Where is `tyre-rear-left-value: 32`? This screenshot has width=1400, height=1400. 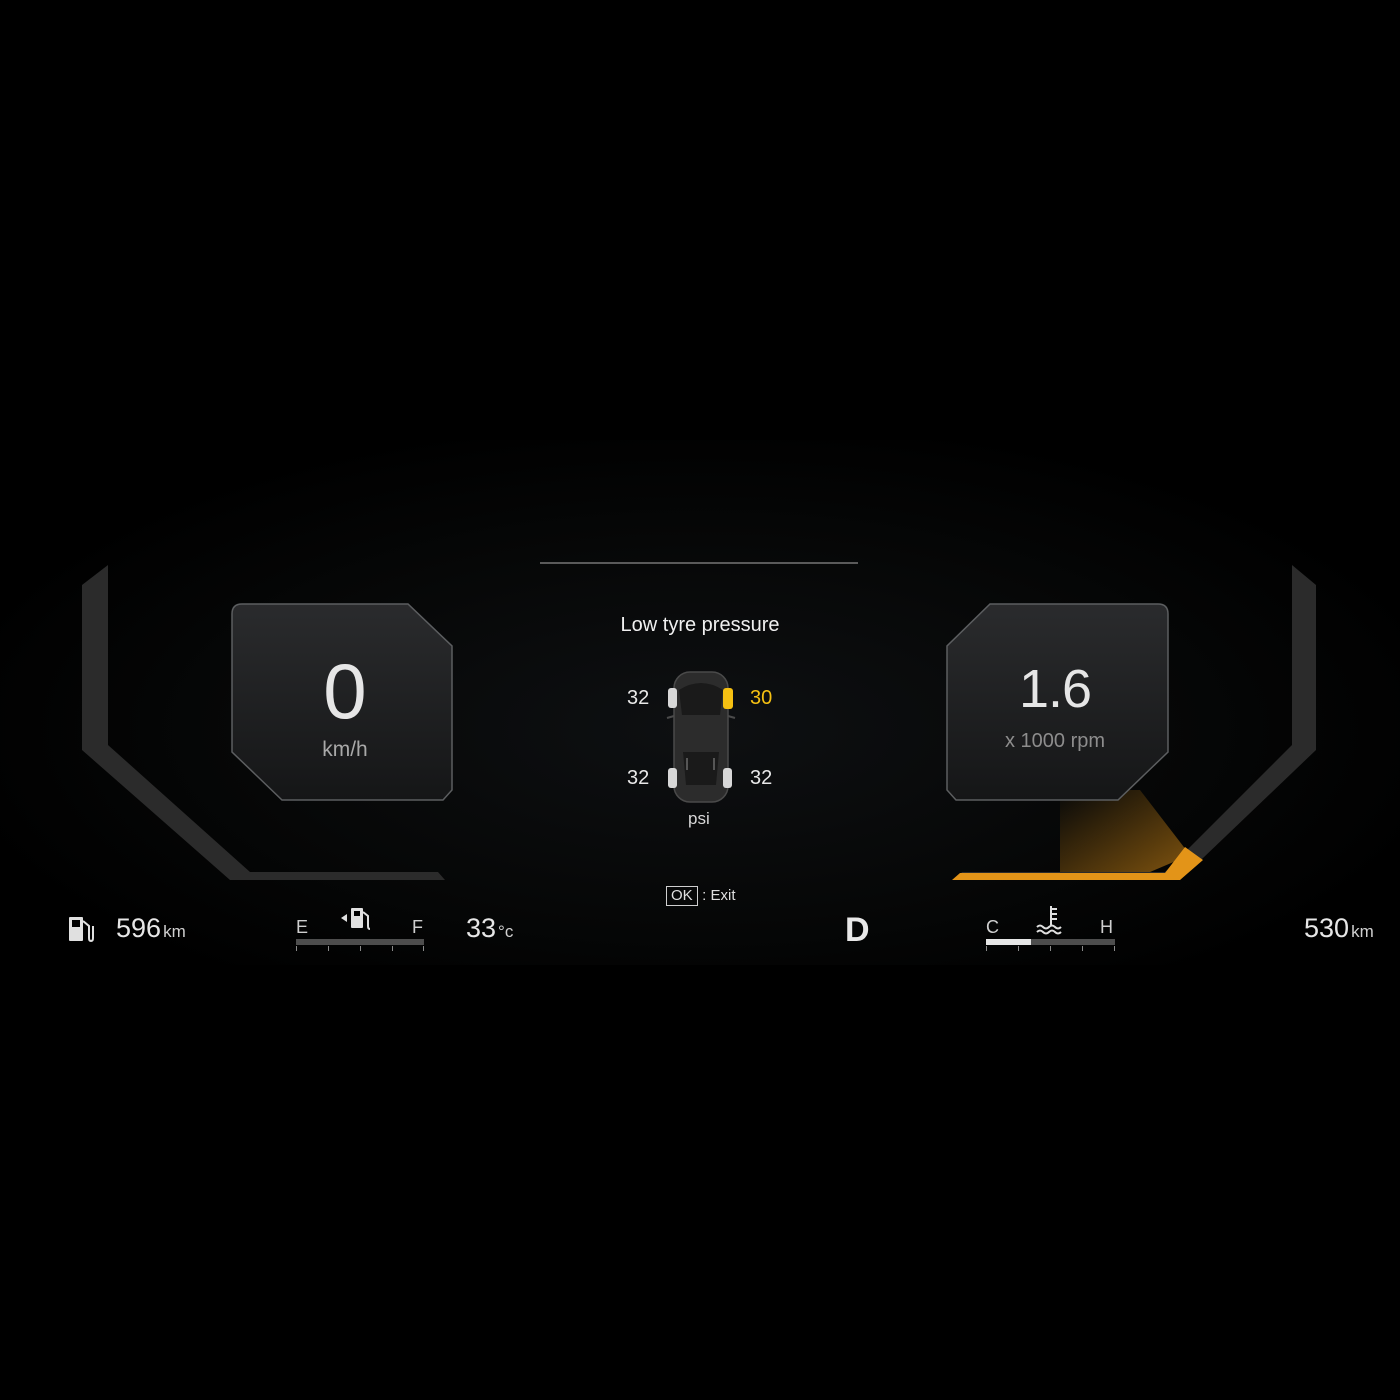
tyre-rear-left-value: 32 is located at coordinates (638, 778).